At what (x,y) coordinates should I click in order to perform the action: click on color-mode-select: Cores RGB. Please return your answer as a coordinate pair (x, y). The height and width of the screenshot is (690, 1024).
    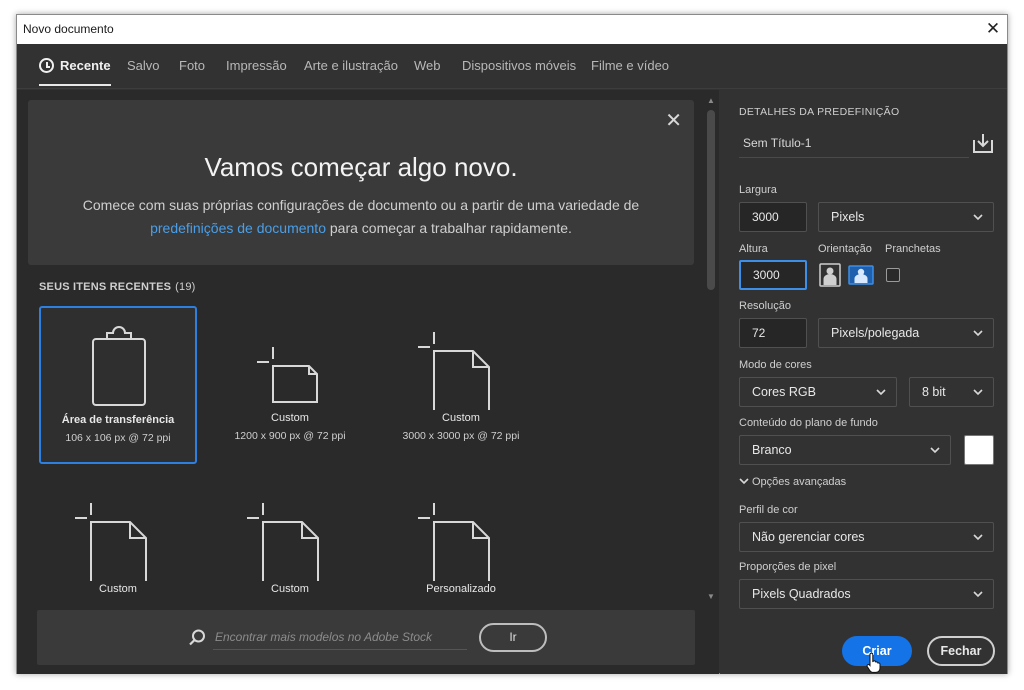
    Looking at the image, I should click on (818, 392).